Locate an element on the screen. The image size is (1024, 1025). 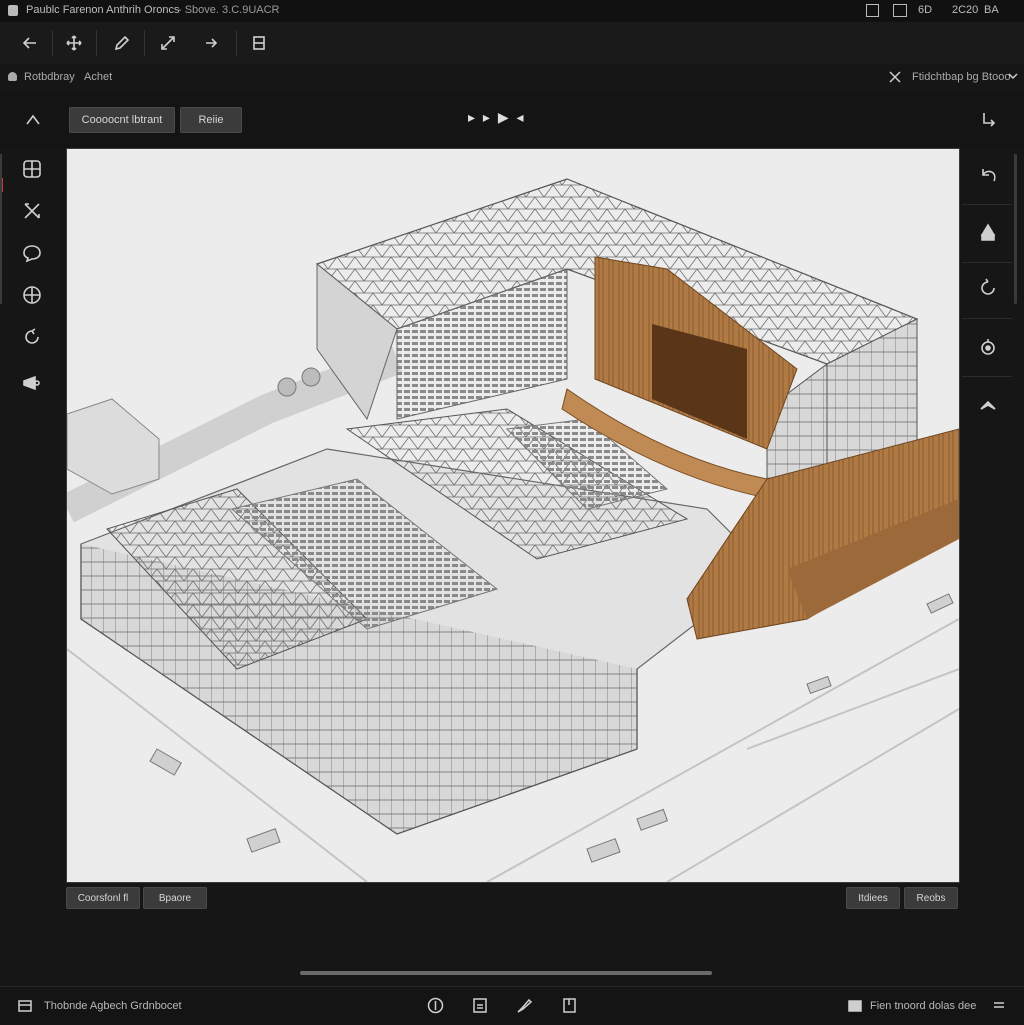
window-layout-icon is located at coordinates (900, 10).